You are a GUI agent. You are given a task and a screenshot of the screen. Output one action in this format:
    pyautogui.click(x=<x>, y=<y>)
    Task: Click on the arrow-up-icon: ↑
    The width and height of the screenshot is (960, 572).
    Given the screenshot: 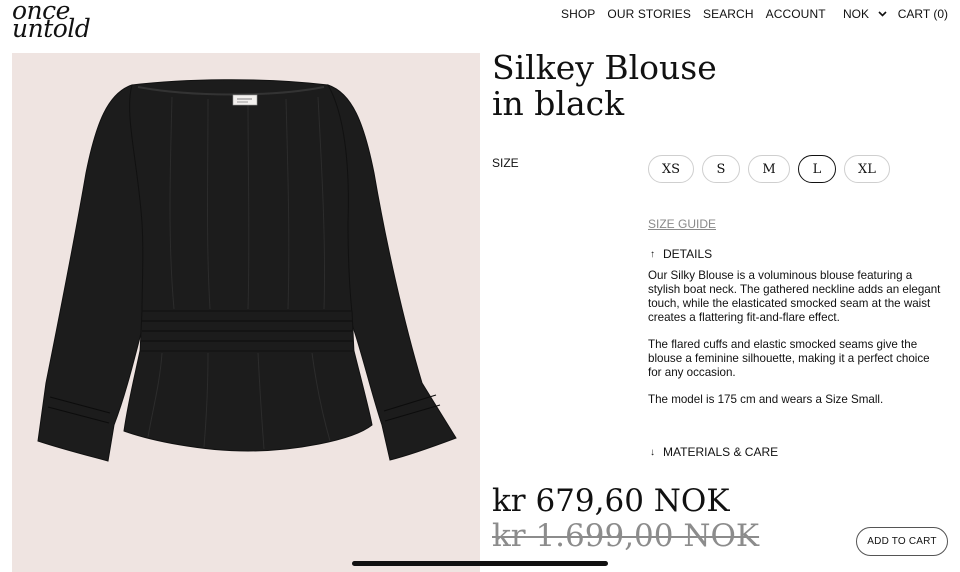 What is the action you would take?
    pyautogui.click(x=652, y=254)
    